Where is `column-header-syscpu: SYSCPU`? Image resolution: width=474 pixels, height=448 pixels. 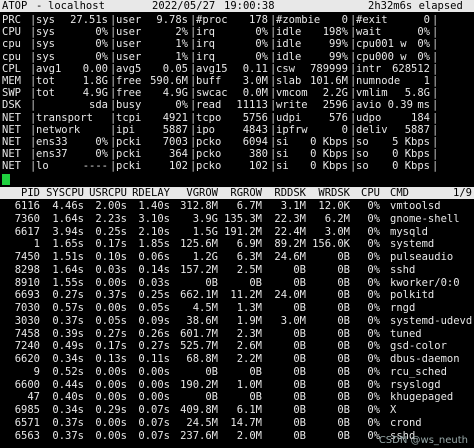
column-header-syscpu: SYSCPU is located at coordinates (65, 193).